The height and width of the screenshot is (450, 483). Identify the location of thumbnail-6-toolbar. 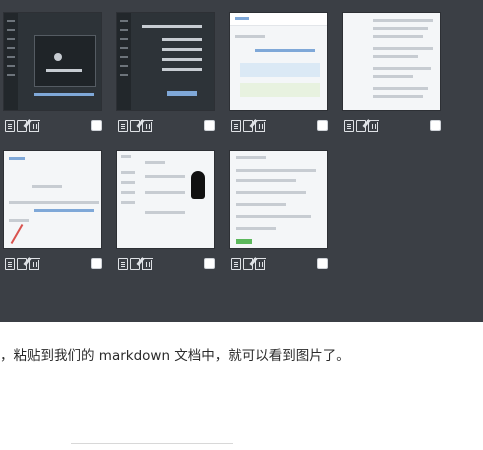
(136, 265).